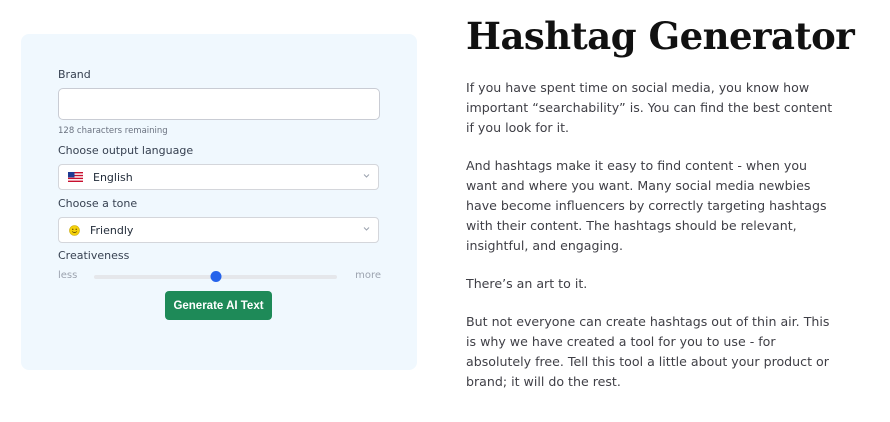  I want to click on tone-value: Friendly, so click(112, 230).